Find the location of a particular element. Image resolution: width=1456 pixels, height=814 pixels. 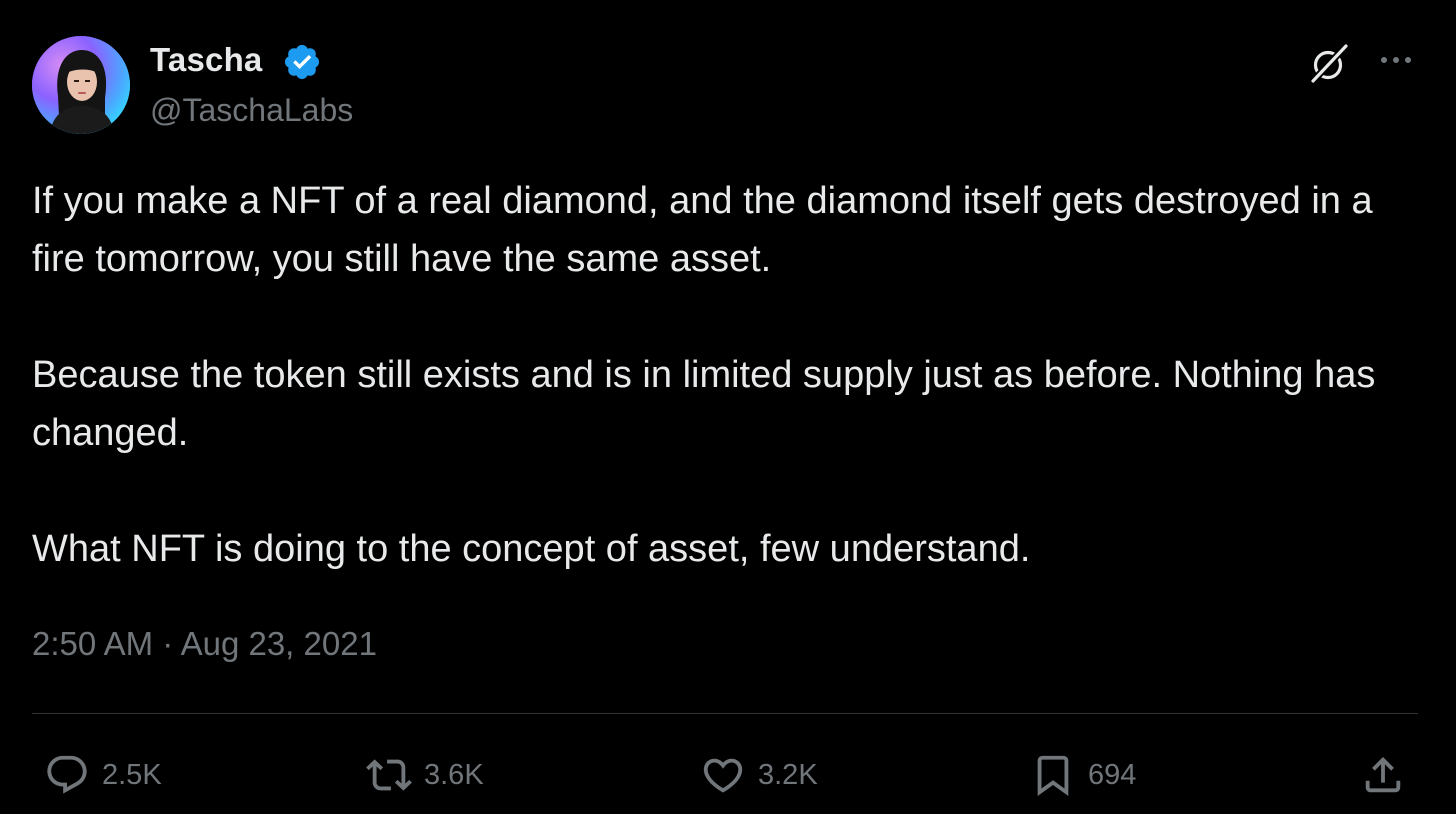

reply-icon is located at coordinates (67, 774).